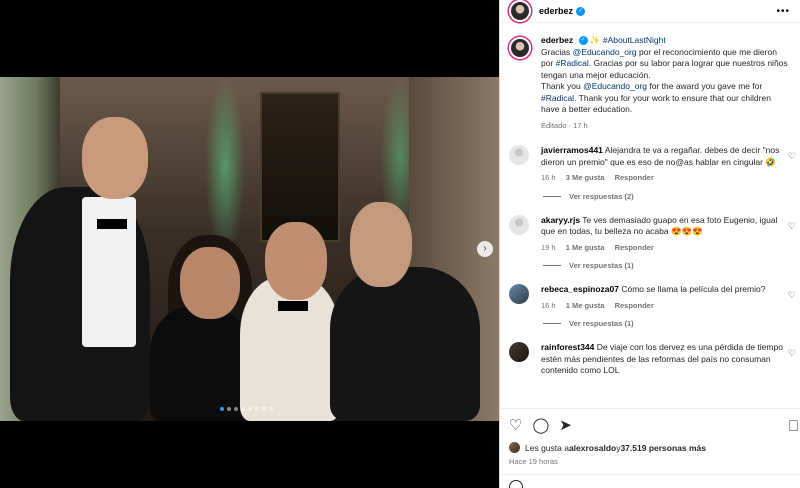 The width and height of the screenshot is (800, 488). Describe the element at coordinates (705, 86) in the screenshot. I see `caption-en-part2: for the award you gave me for` at that location.